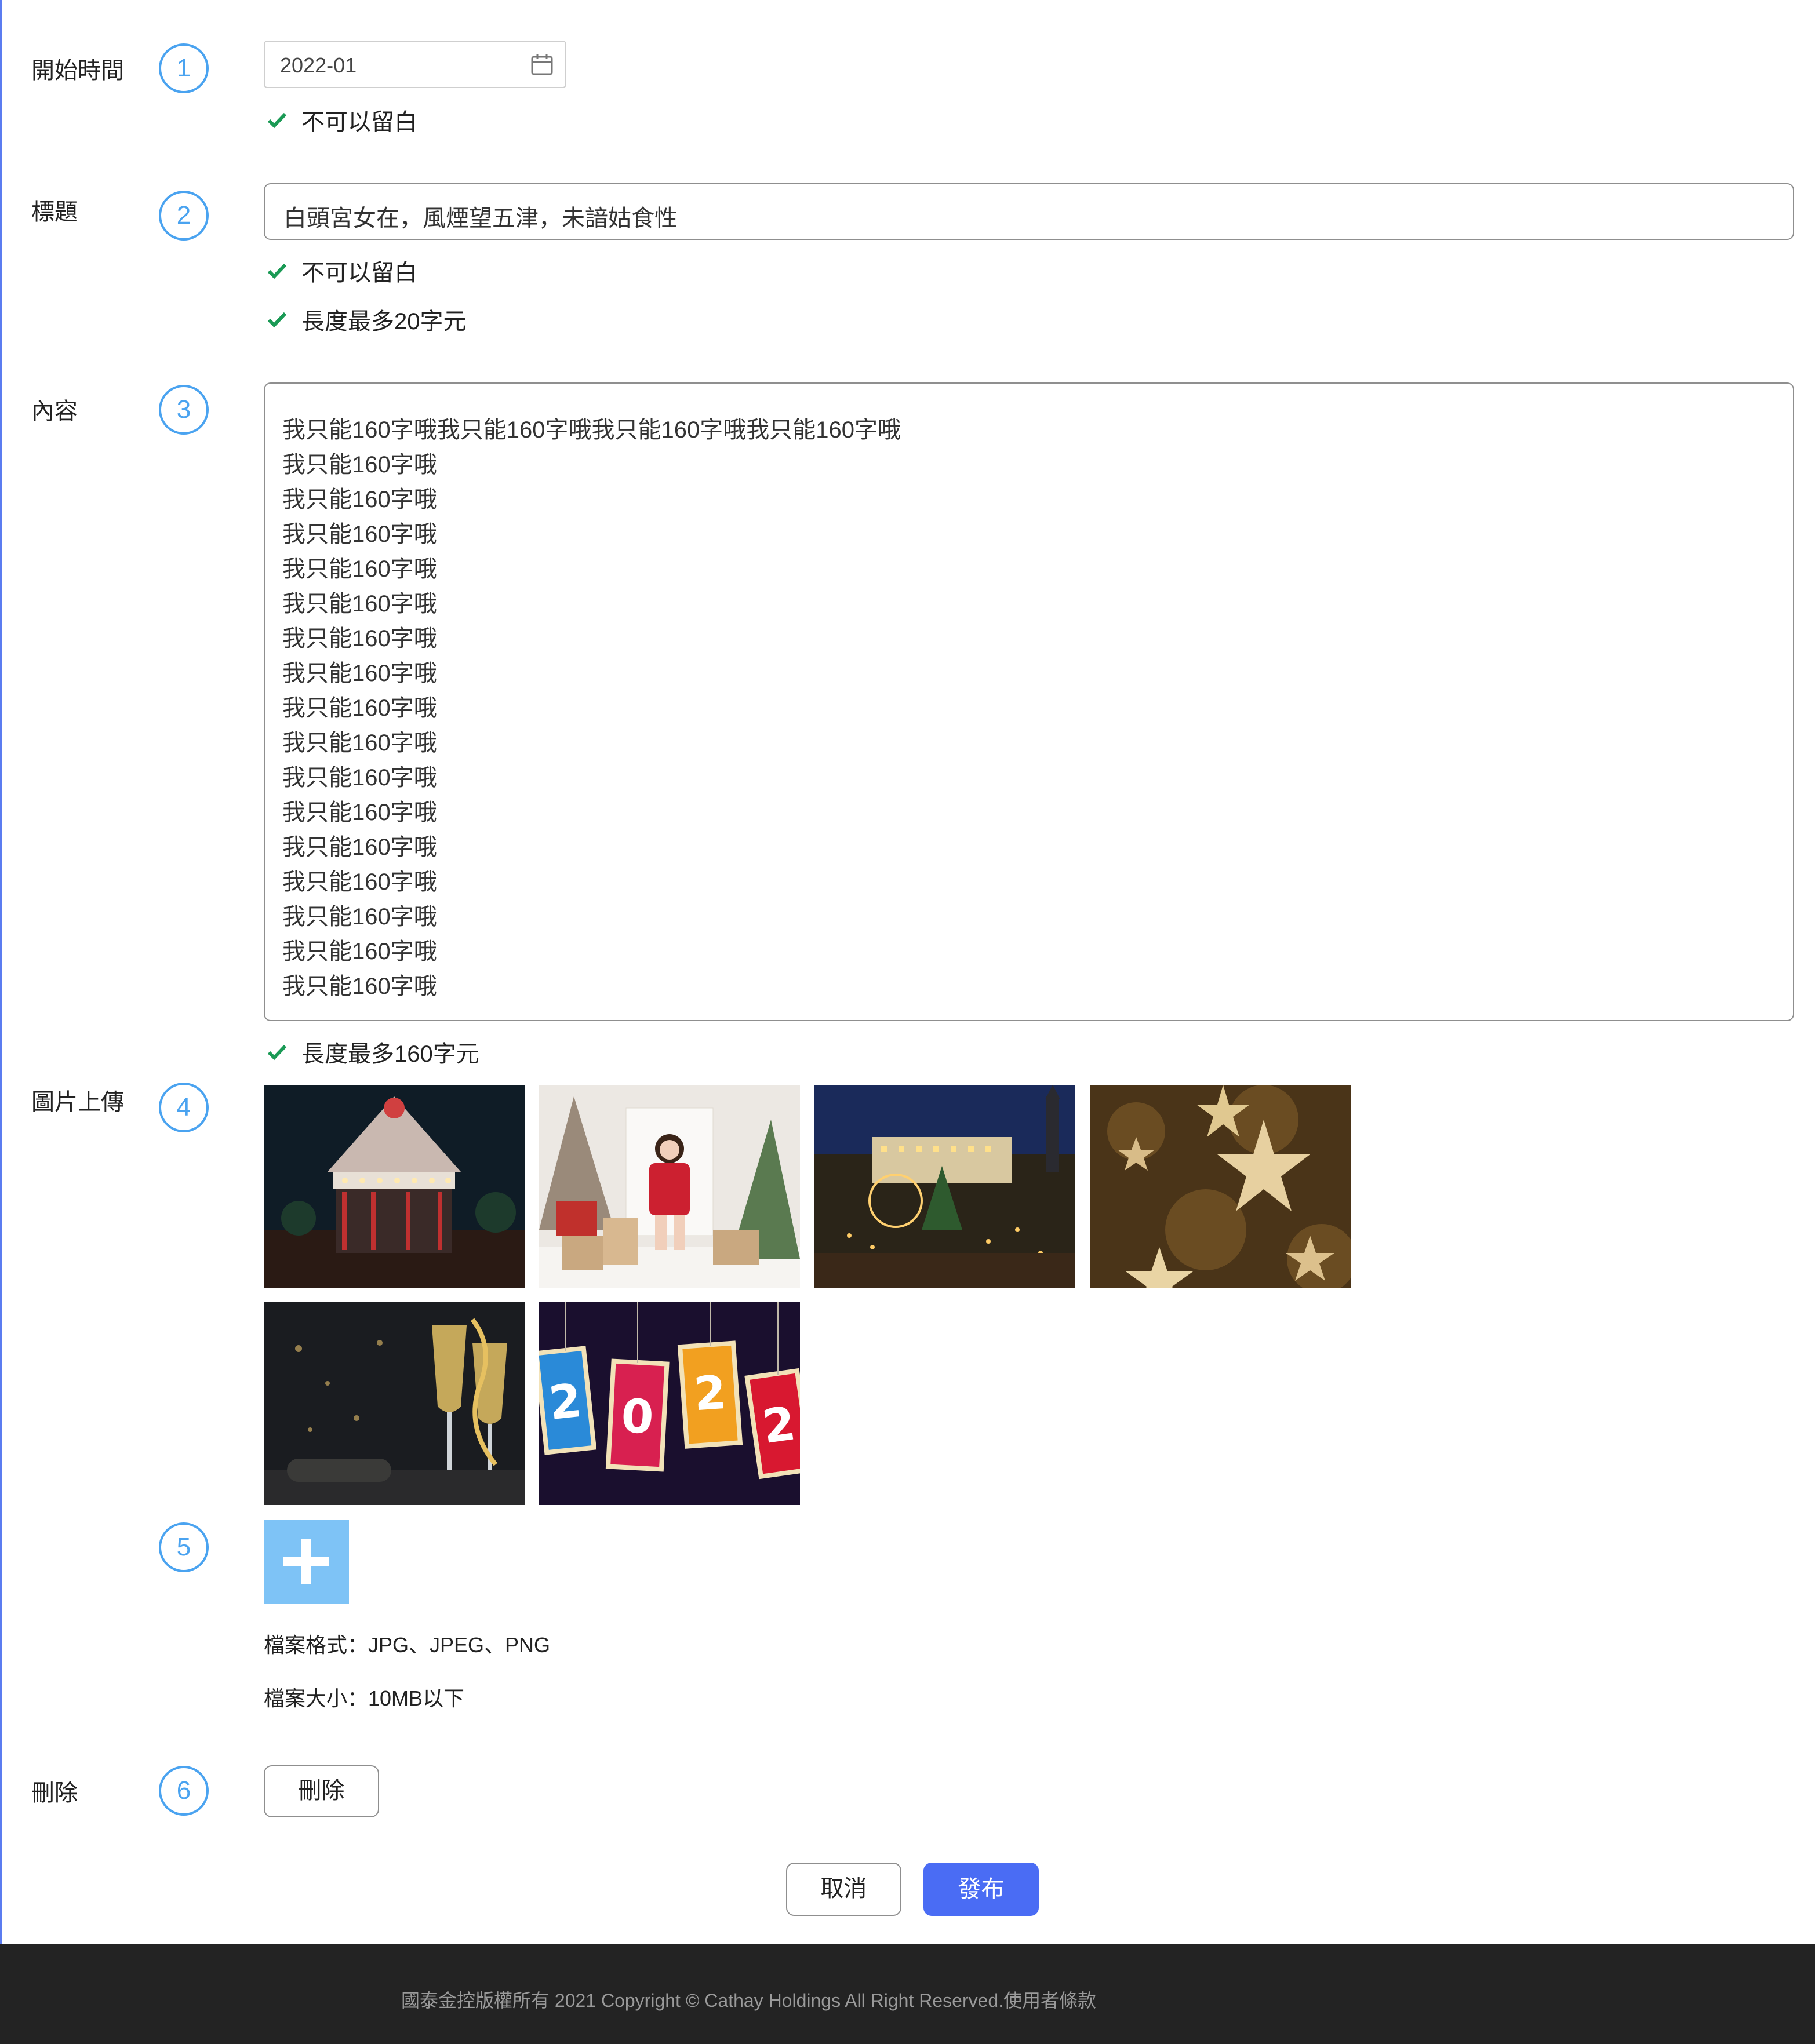 The height and width of the screenshot is (2044, 1815). Describe the element at coordinates (591, 430) in the screenshot. I see `content-line: 我只能160字哦我只能160字哦我只能160字哦我只能160字哦` at that location.